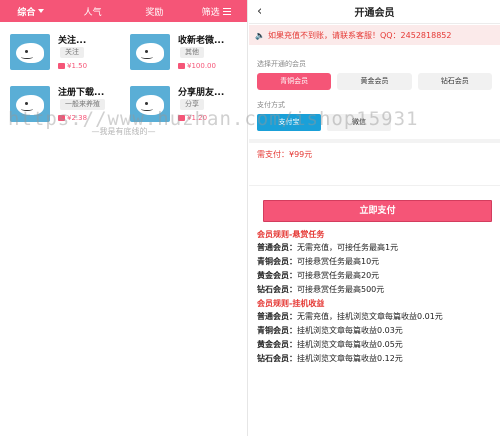 The image size is (500, 436). I want to click on tier-options: 青铜会员 黄金会员 钻石会员, so click(374, 81).